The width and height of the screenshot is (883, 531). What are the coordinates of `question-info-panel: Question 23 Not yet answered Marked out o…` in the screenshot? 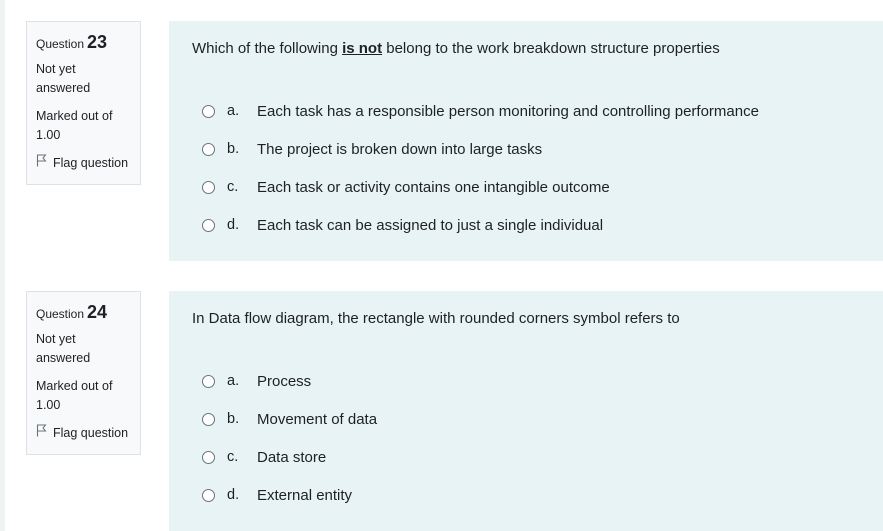 It's located at (83, 103).